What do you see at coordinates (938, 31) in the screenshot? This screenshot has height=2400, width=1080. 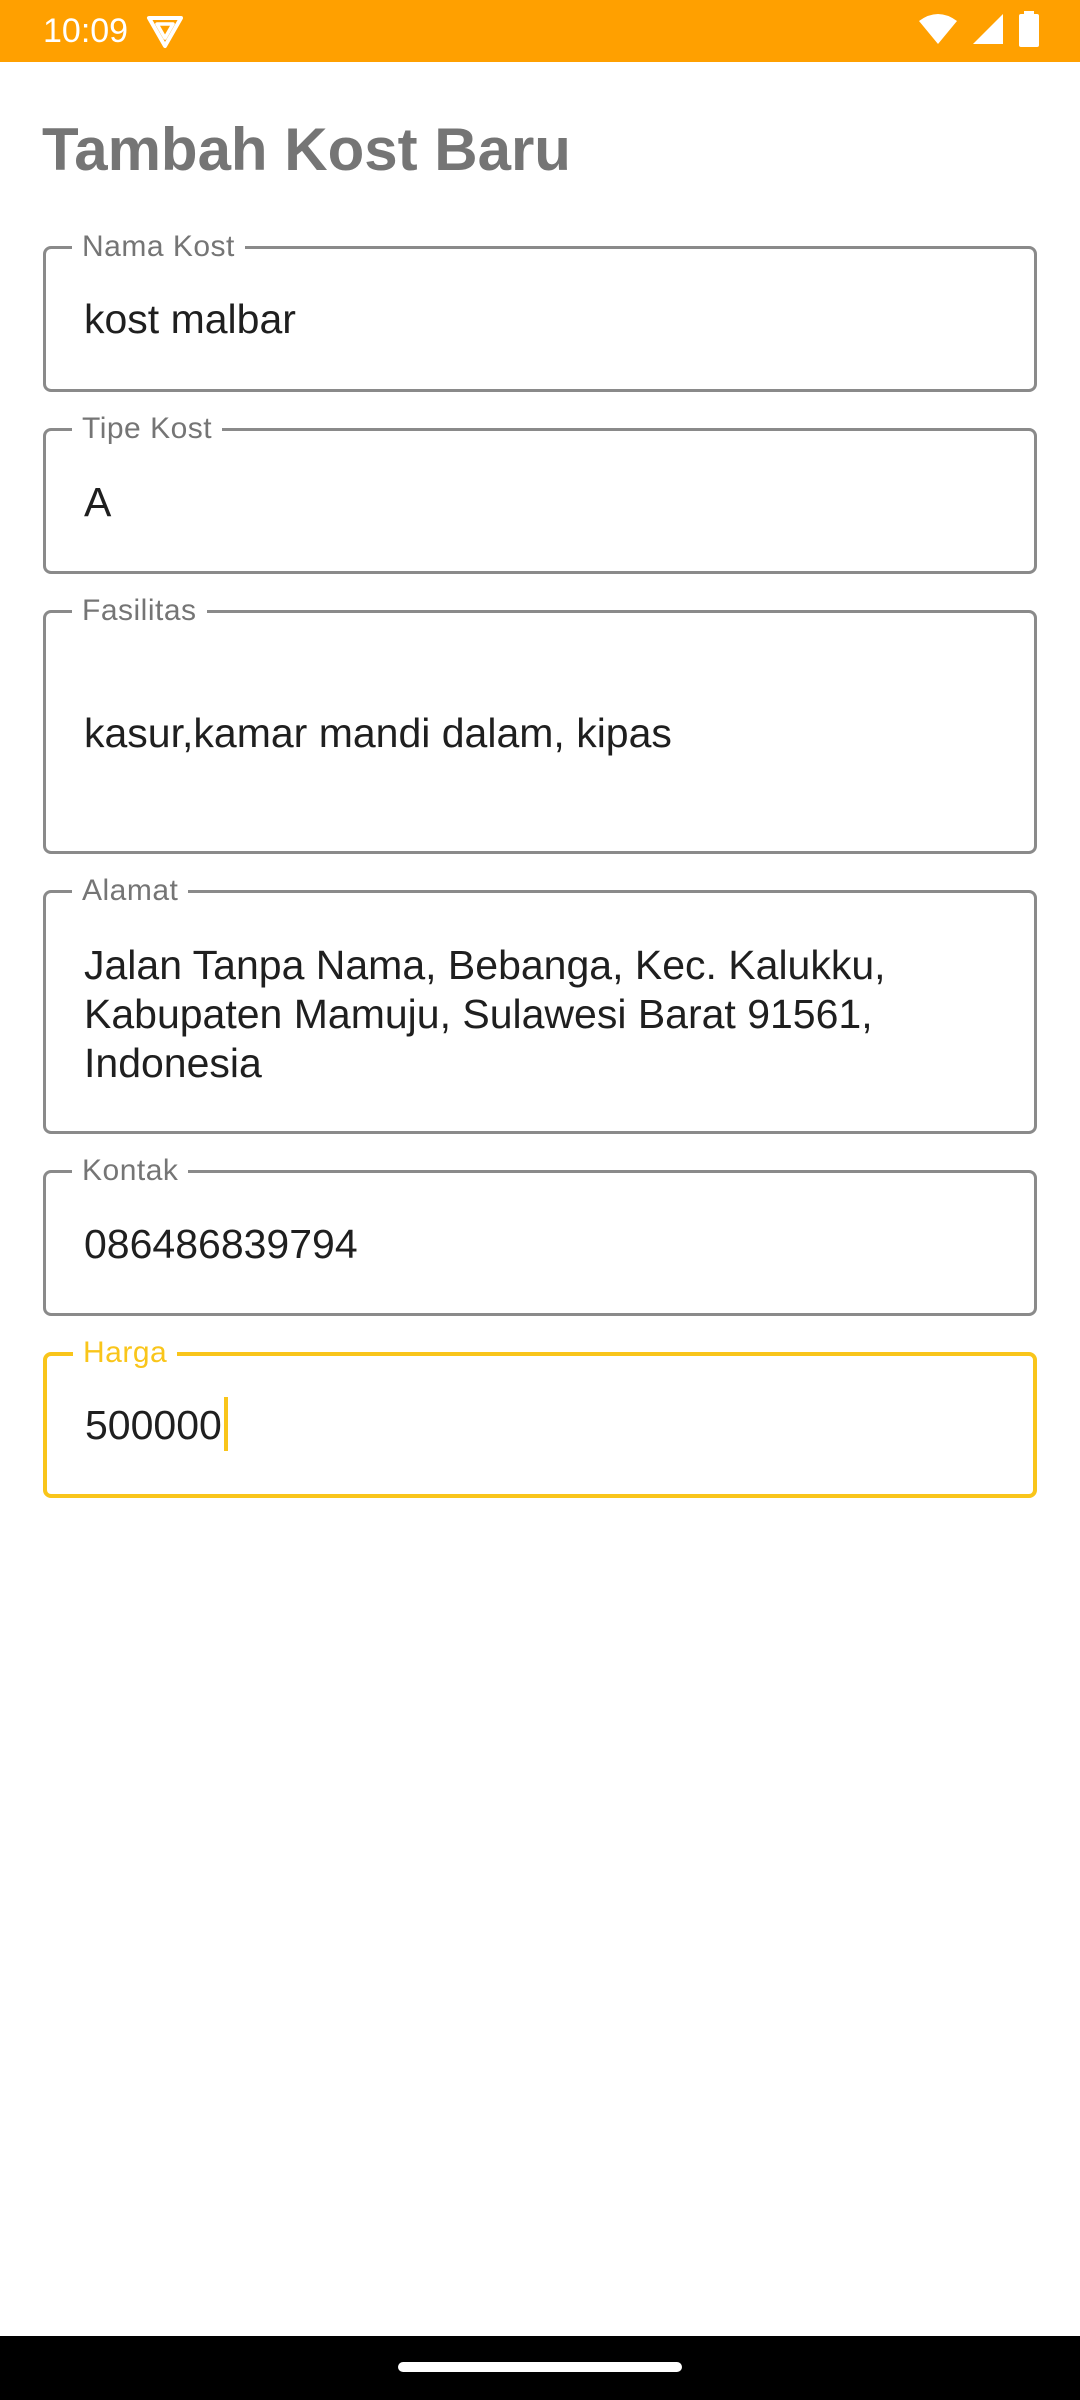 I see `wifi-icon` at bounding box center [938, 31].